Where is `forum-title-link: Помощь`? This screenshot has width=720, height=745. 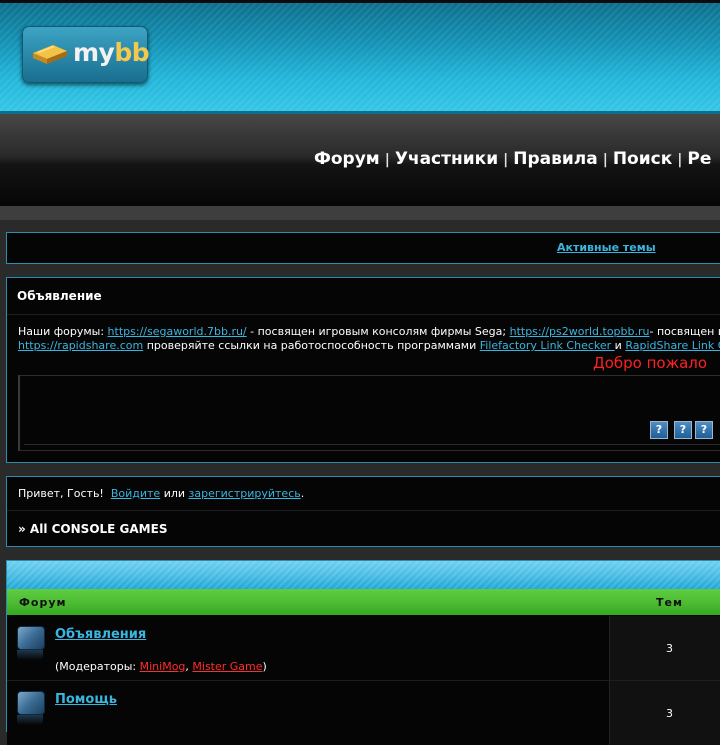
forum-title-link: Помощь is located at coordinates (86, 699).